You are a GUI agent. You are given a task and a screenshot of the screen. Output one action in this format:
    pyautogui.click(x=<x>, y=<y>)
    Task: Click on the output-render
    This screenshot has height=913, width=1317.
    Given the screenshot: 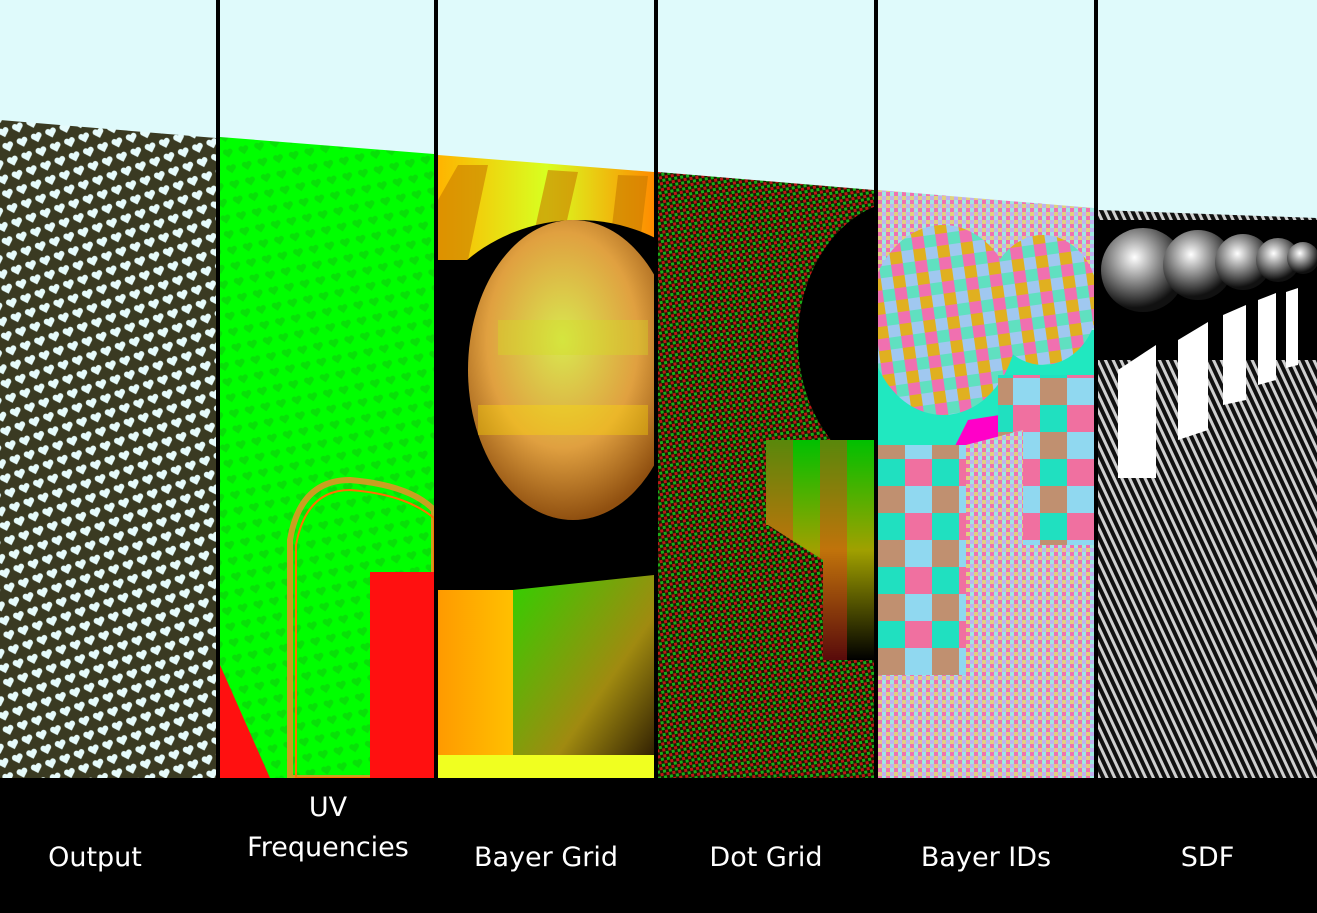 What is the action you would take?
    pyautogui.click(x=108, y=389)
    